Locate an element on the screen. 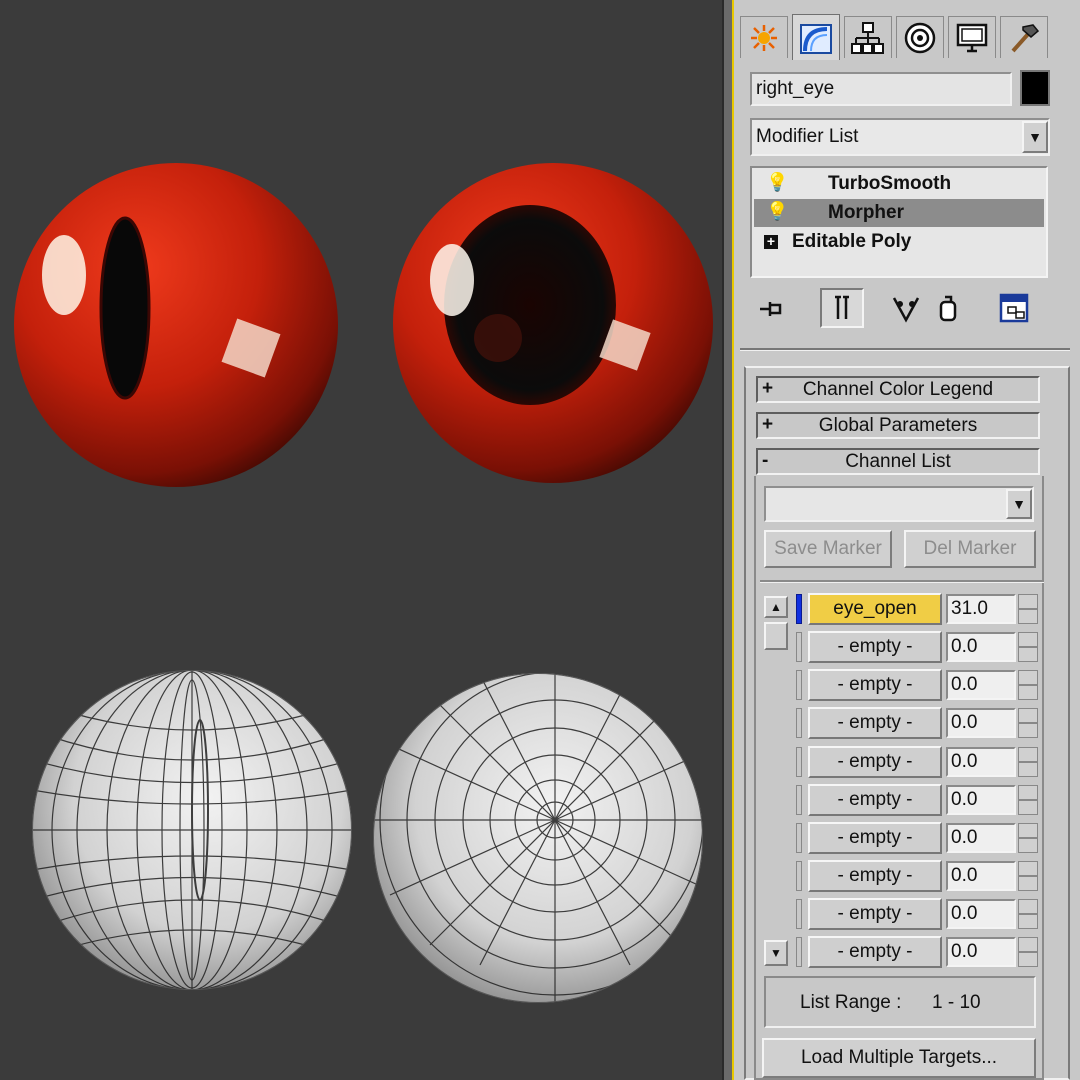 This screenshot has height=1080, width=1080. pin-icon is located at coordinates (771, 309).